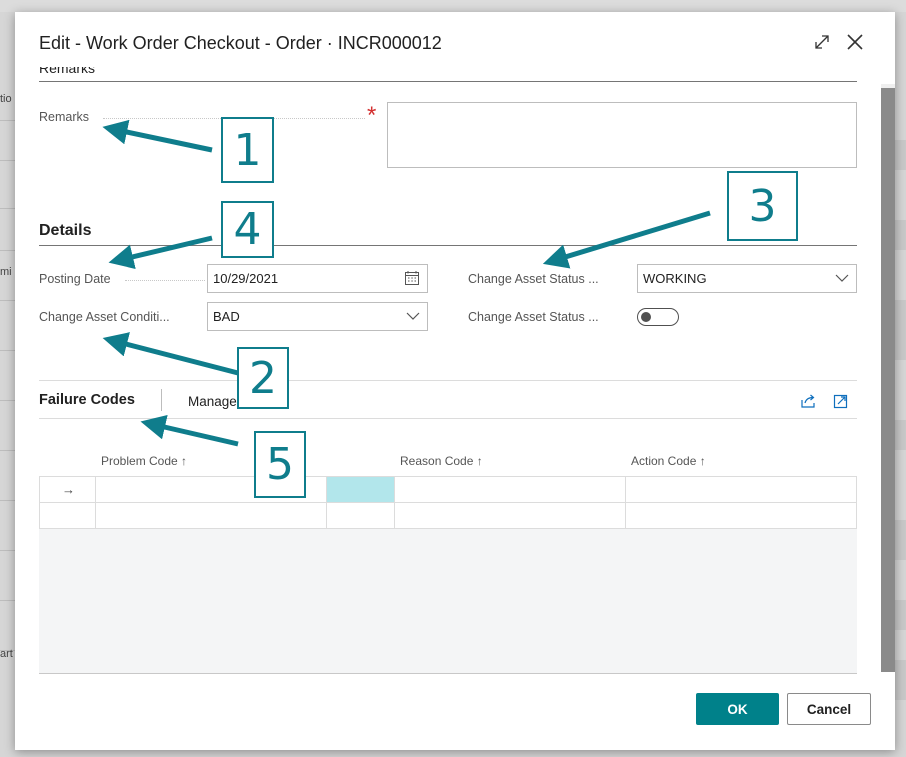  Describe the element at coordinates (448, 673) in the screenshot. I see `footer-divider` at that location.